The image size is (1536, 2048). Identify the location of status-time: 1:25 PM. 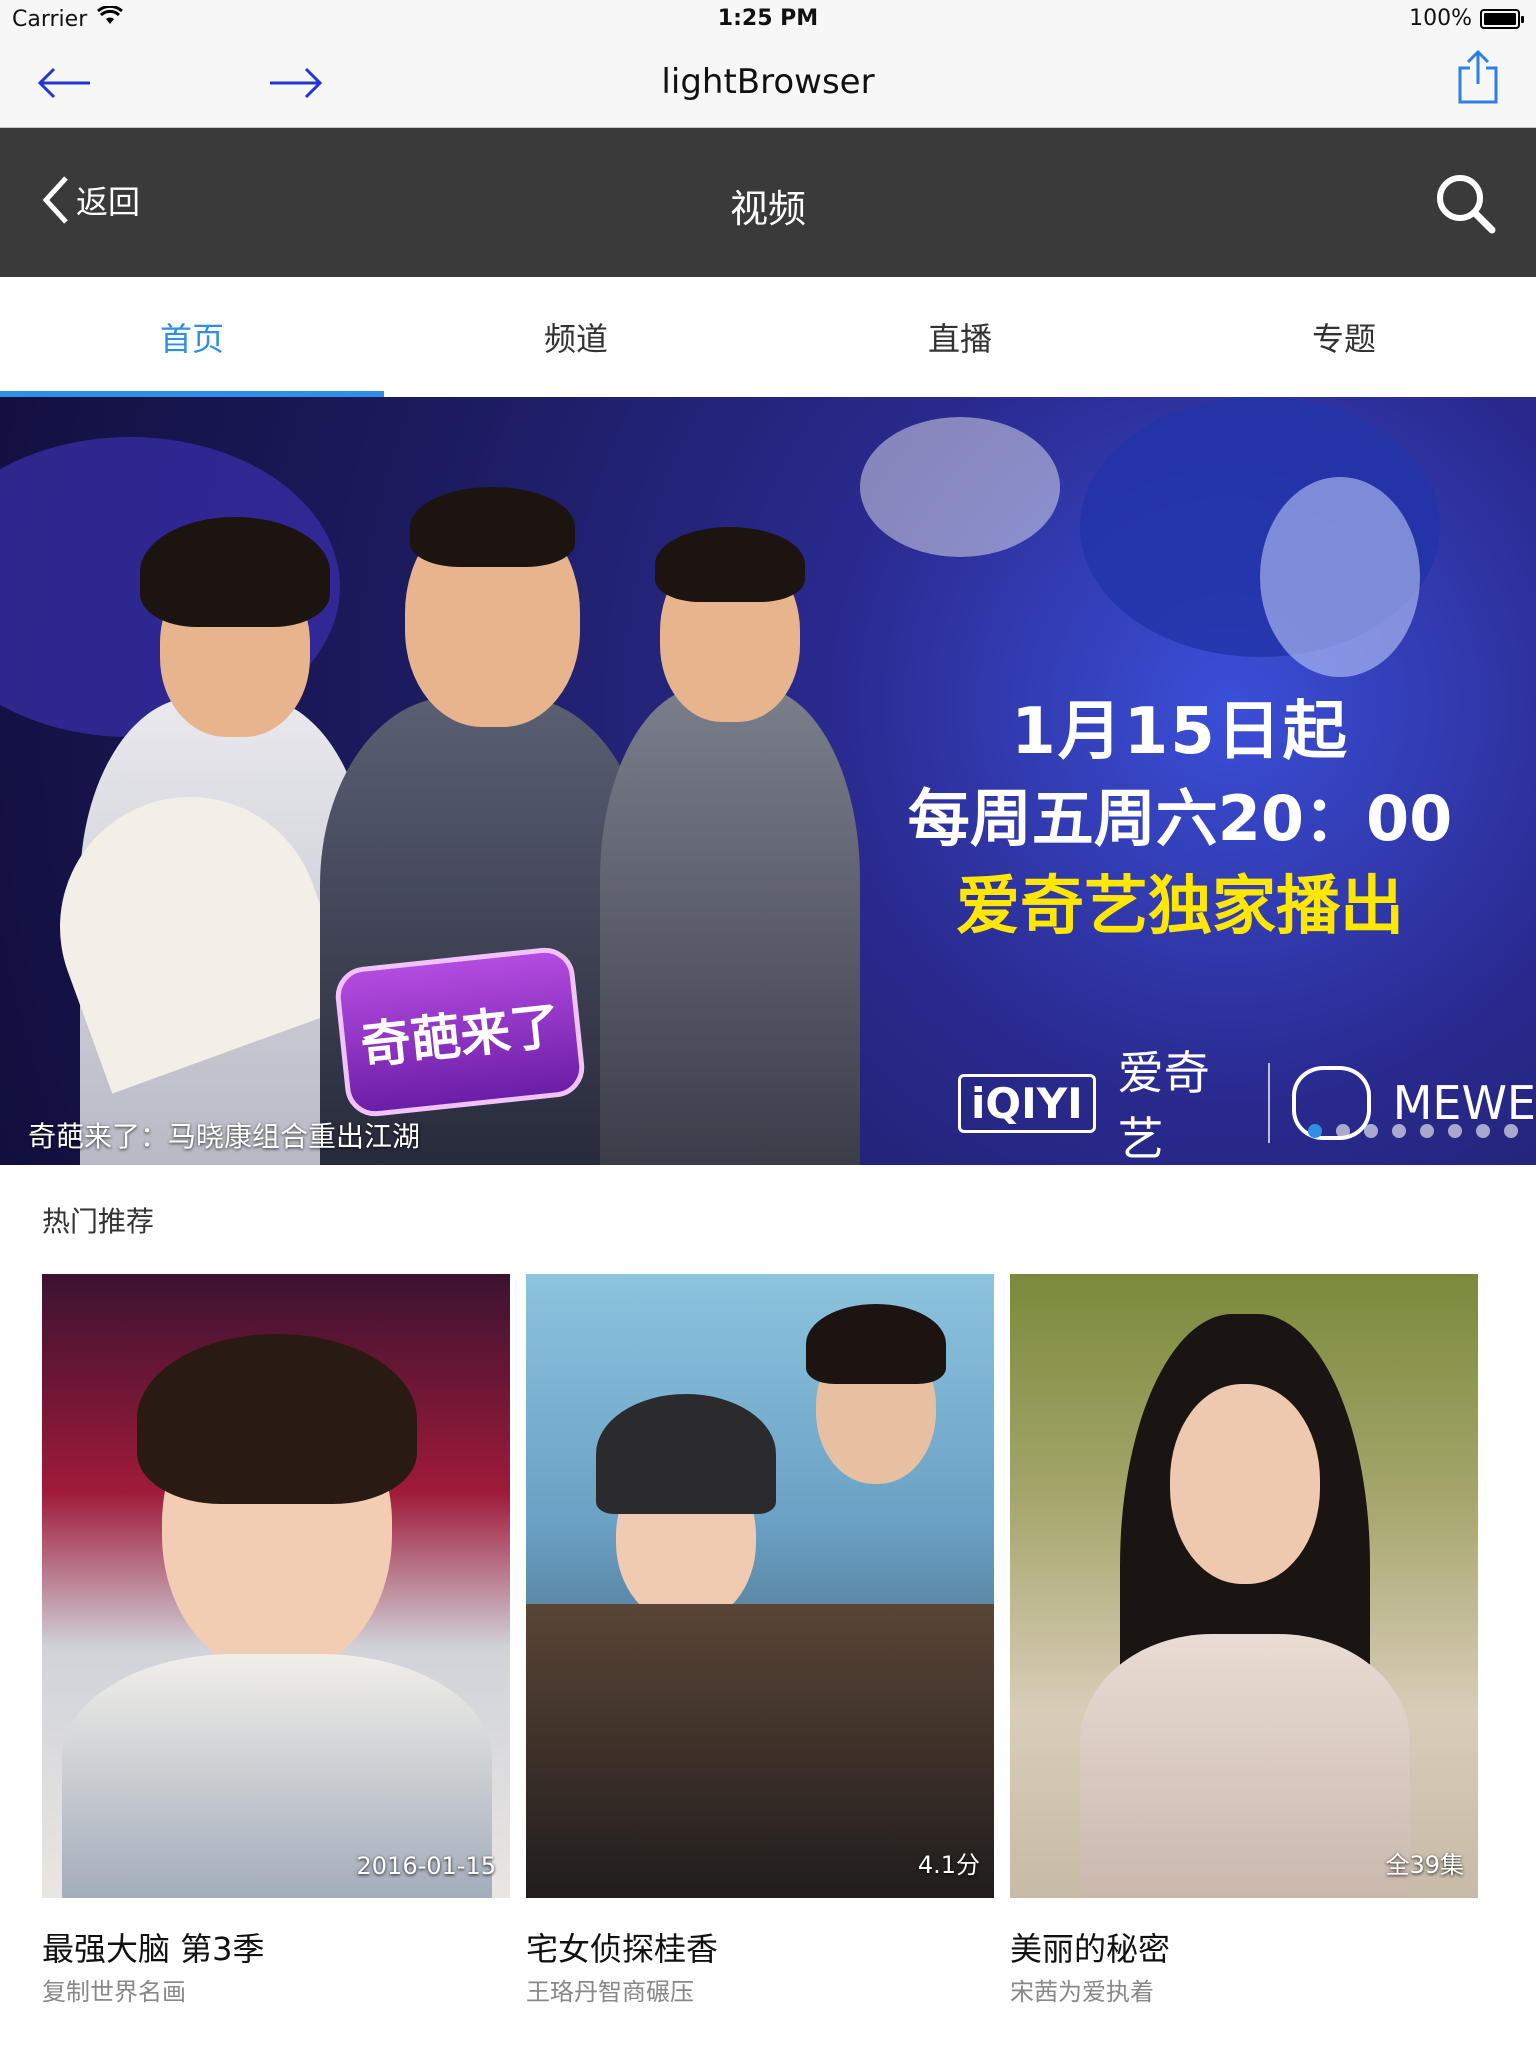
(768, 18).